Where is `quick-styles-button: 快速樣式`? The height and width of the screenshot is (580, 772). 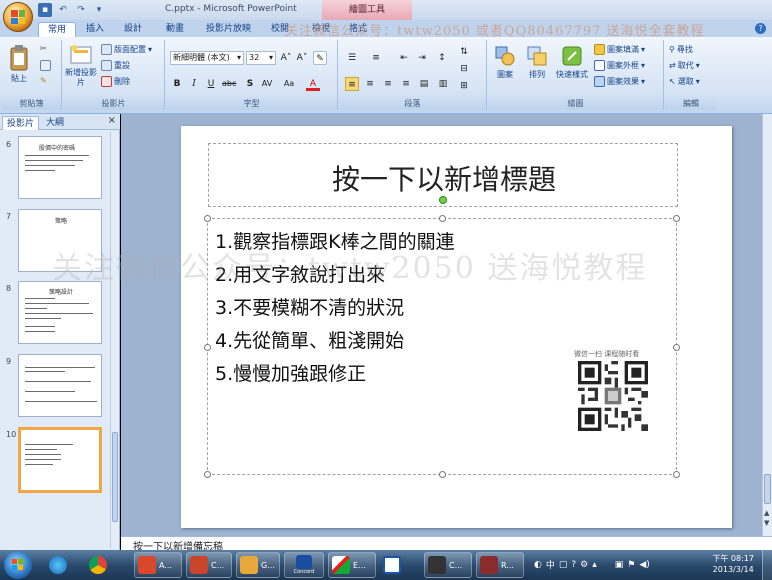
quick-styles-button: 快速樣式 is located at coordinates (572, 62).